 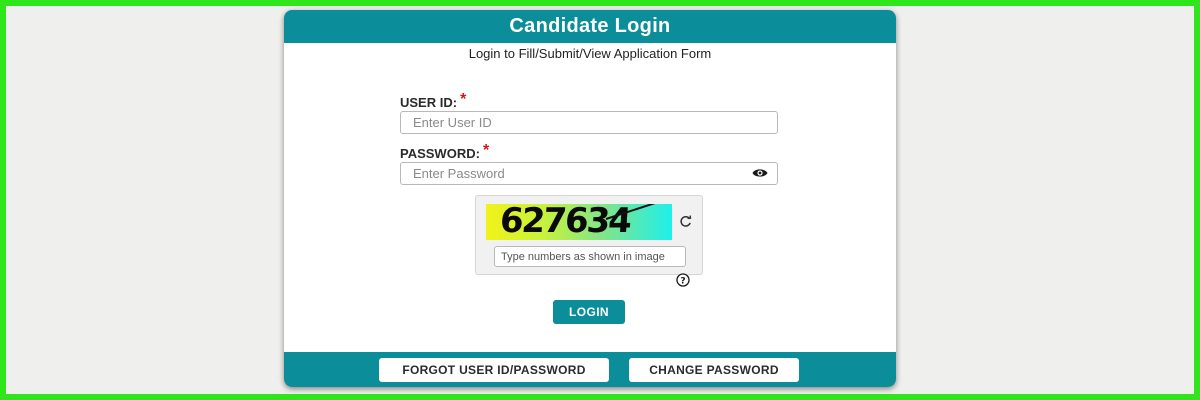 What do you see at coordinates (486, 150) in the screenshot?
I see `password-required-mark: *` at bounding box center [486, 150].